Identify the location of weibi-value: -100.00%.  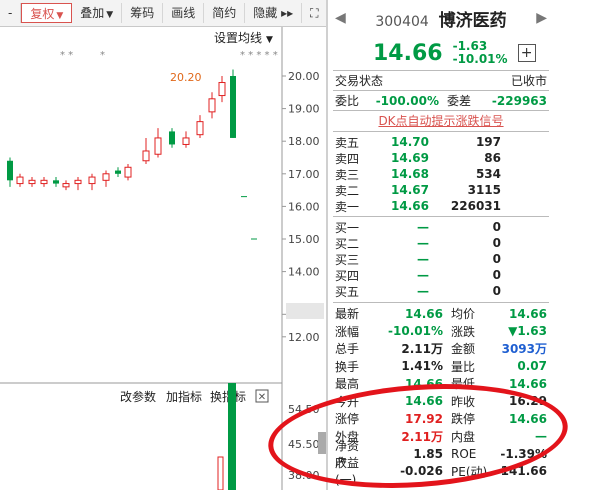
(407, 100).